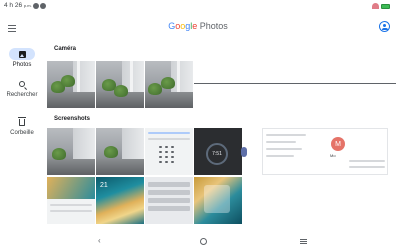 Image resolution: width=396 pixels, height=246 pixels. I want to click on screenshot-overlay, so click(217, 199).